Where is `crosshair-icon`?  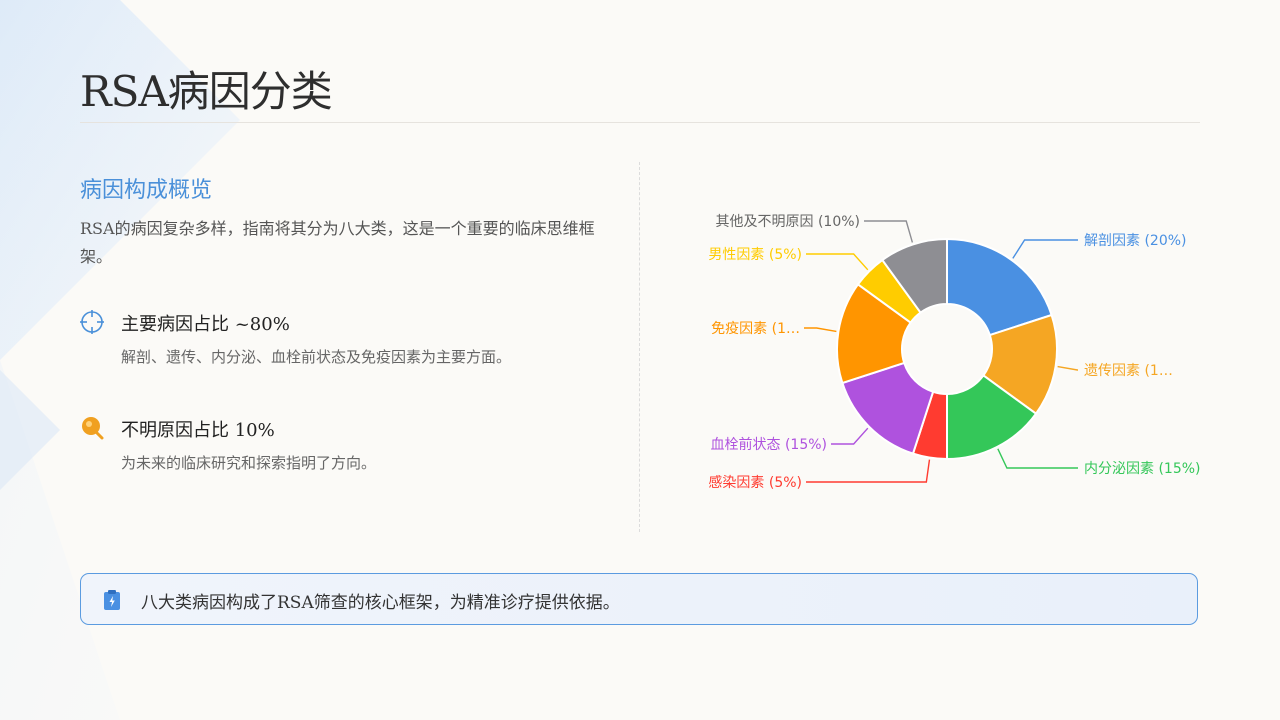
crosshair-icon is located at coordinates (92, 322).